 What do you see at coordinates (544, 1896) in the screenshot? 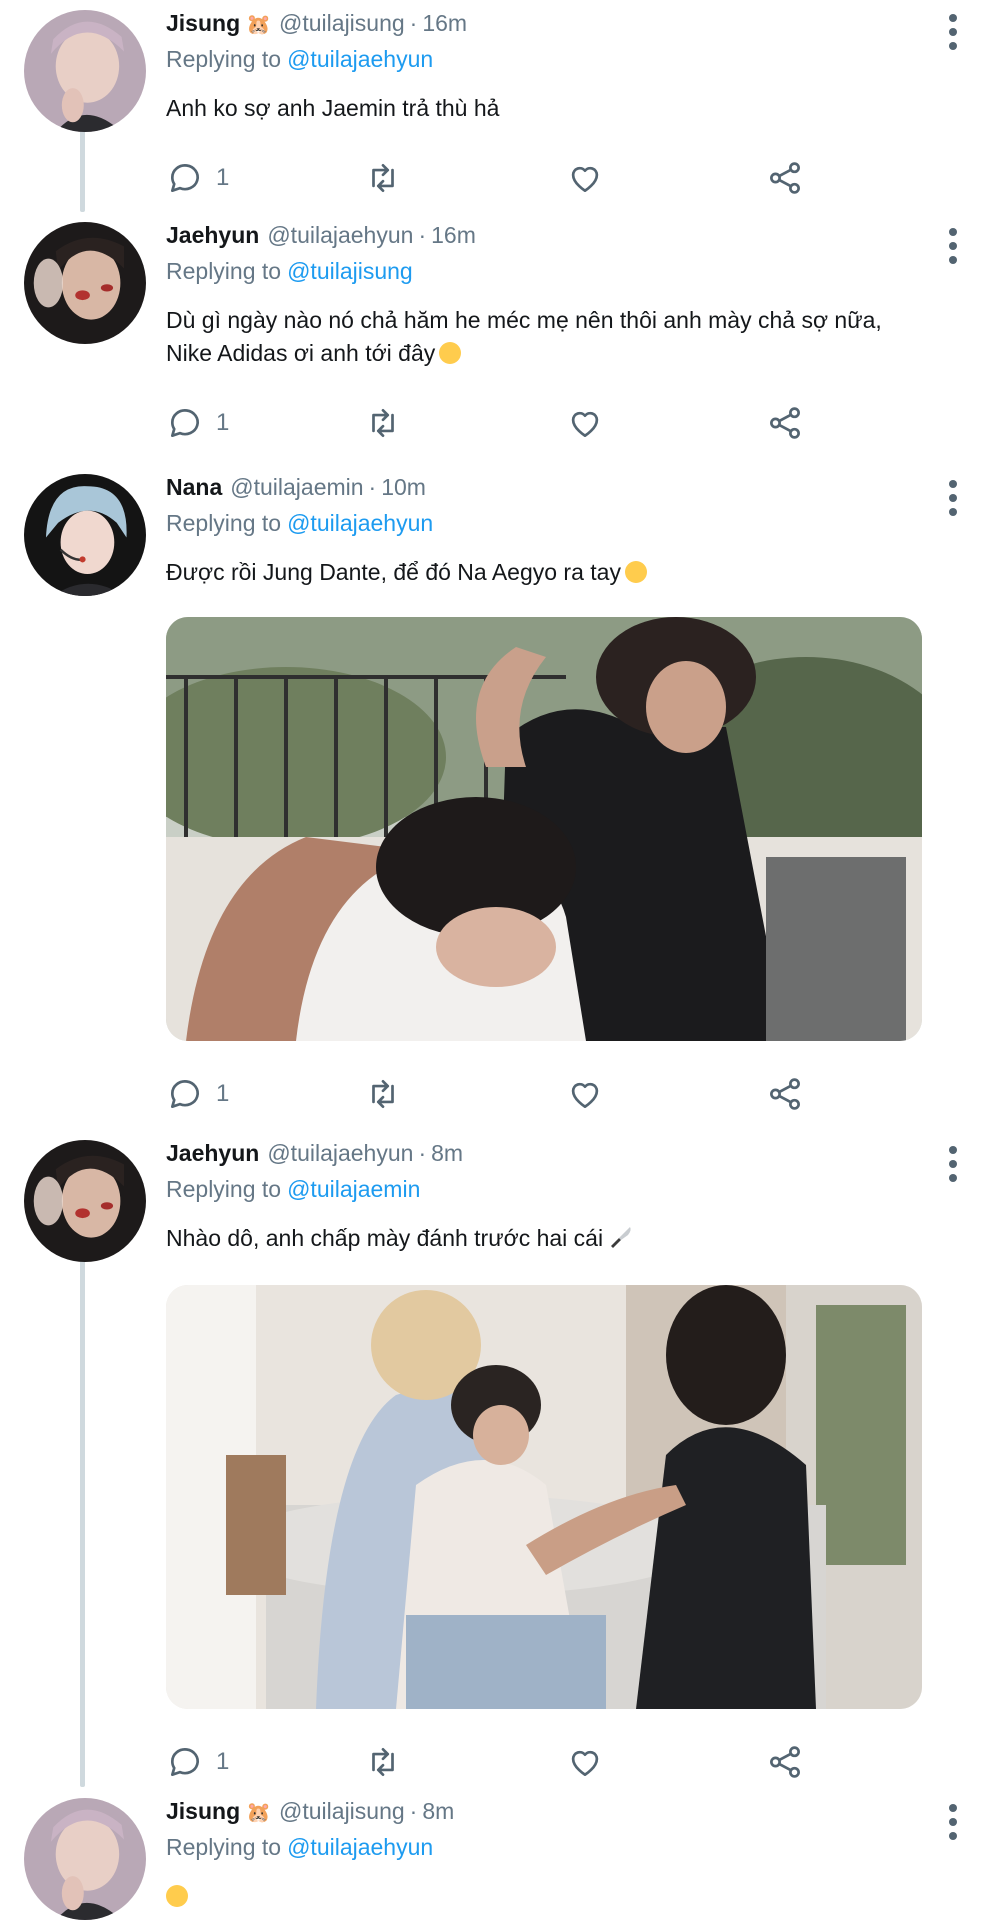
I see `tweet-text` at bounding box center [544, 1896].